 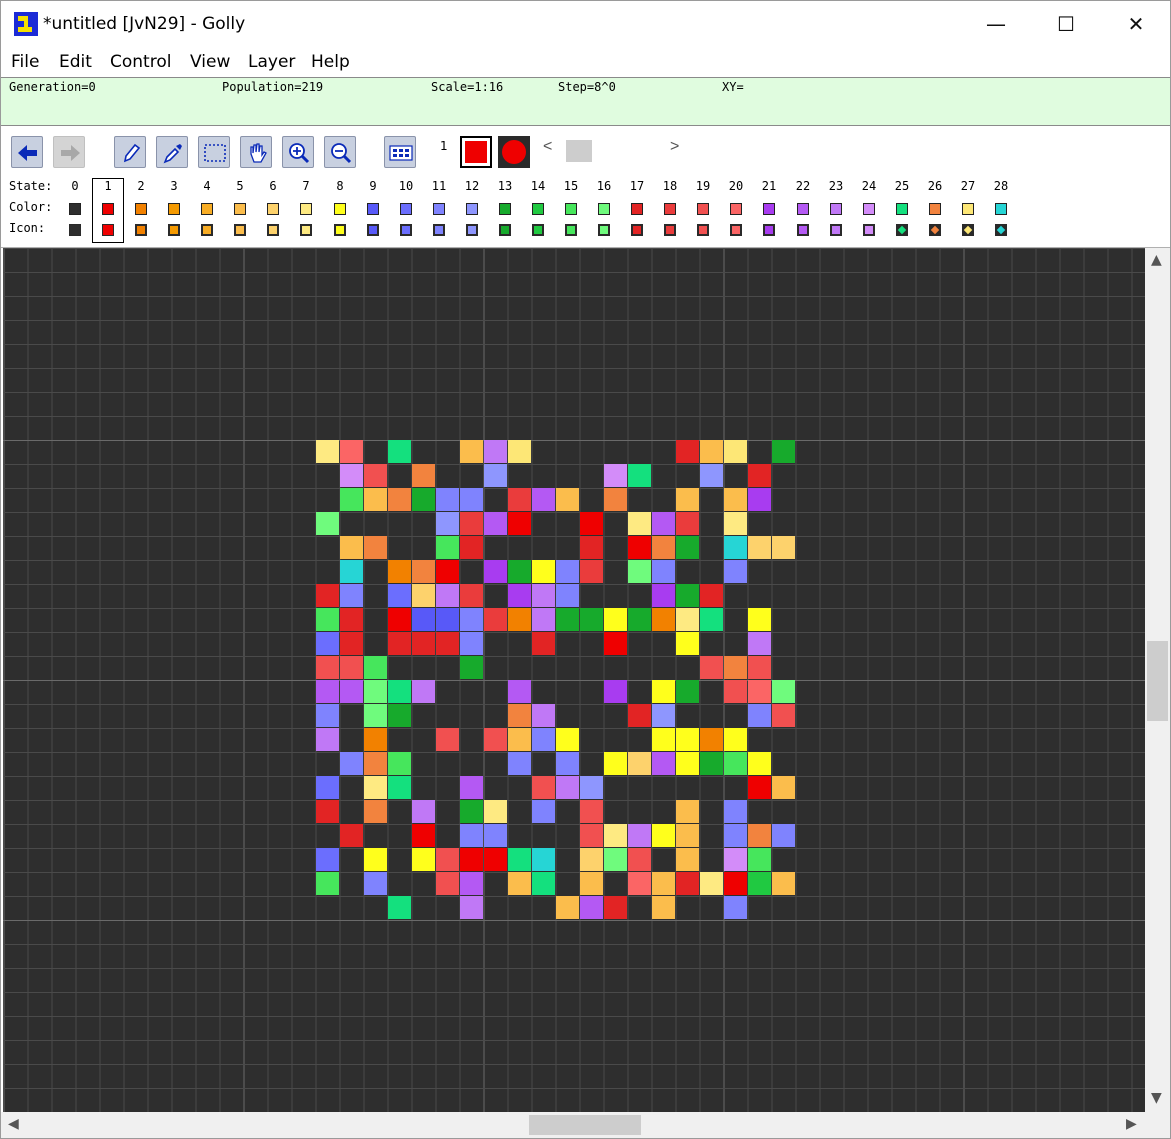 What do you see at coordinates (240, 186) in the screenshot?
I see `state-number-5: 5` at bounding box center [240, 186].